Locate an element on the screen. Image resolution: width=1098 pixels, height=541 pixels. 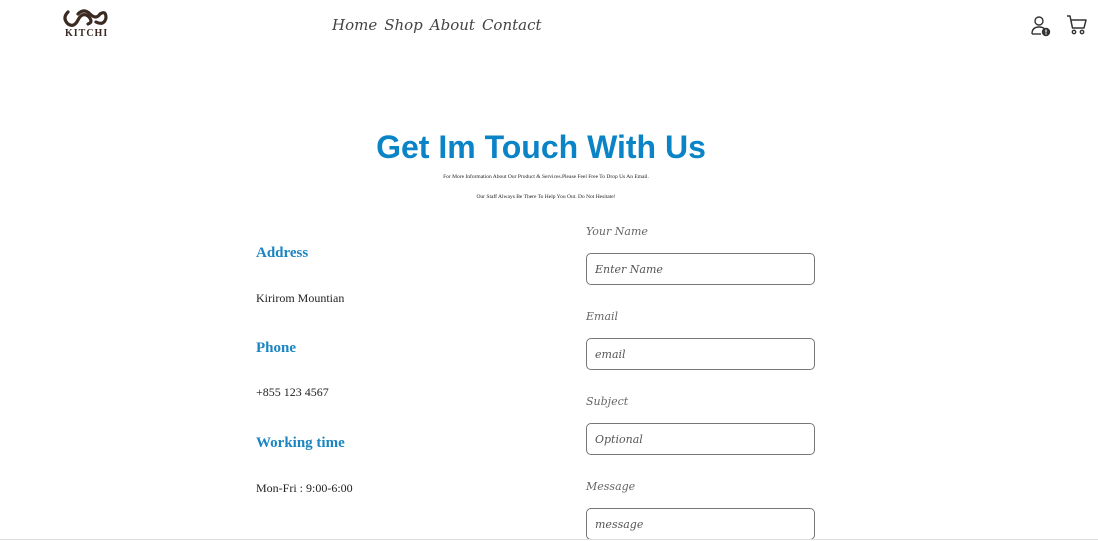
main-nav: Home Shop About Contact is located at coordinates (437, 25).